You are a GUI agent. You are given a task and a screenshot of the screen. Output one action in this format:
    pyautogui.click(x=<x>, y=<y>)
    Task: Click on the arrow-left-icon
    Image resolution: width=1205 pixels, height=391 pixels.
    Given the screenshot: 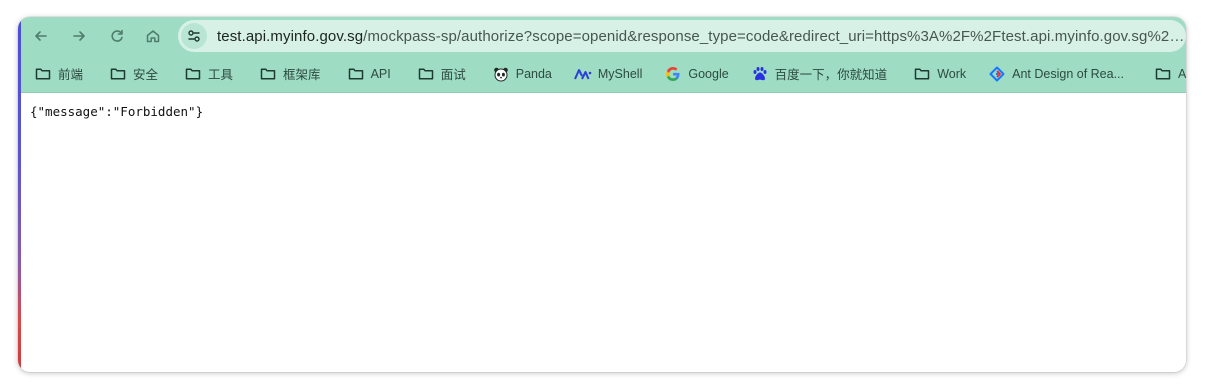 What is the action you would take?
    pyautogui.click(x=41, y=36)
    